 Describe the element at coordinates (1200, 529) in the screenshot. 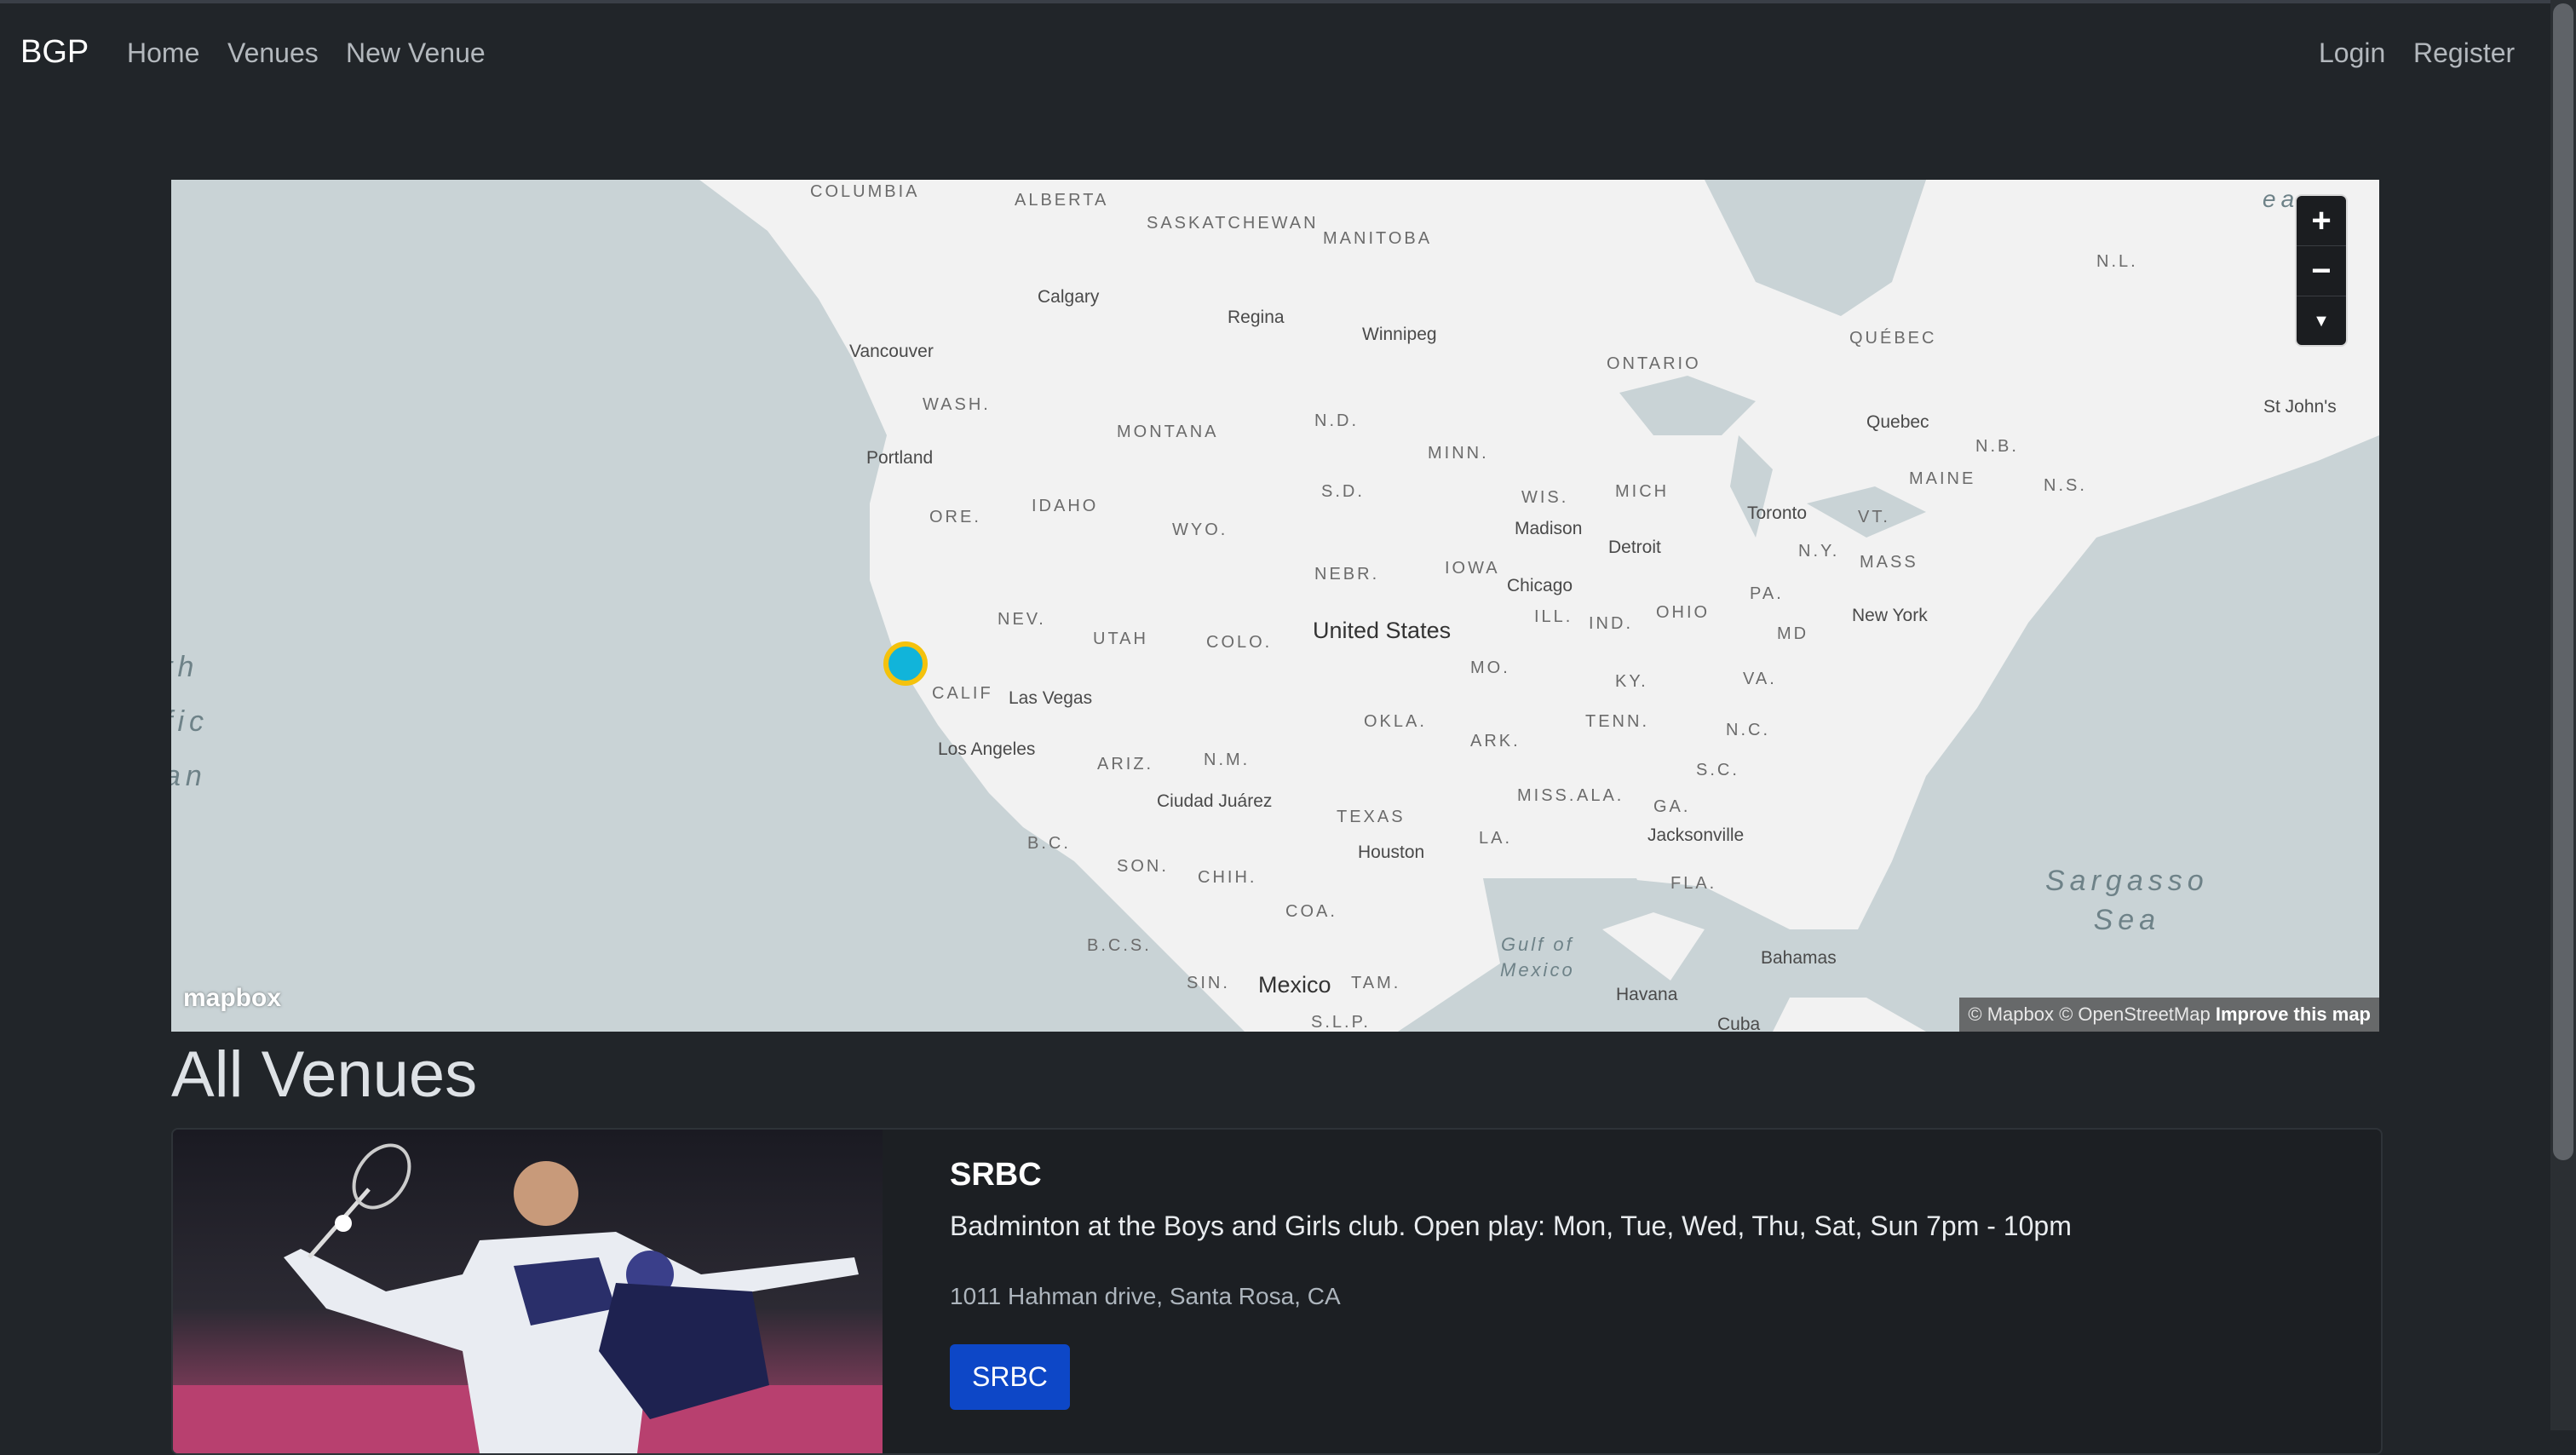

I see `map-region-label: WYO.` at that location.